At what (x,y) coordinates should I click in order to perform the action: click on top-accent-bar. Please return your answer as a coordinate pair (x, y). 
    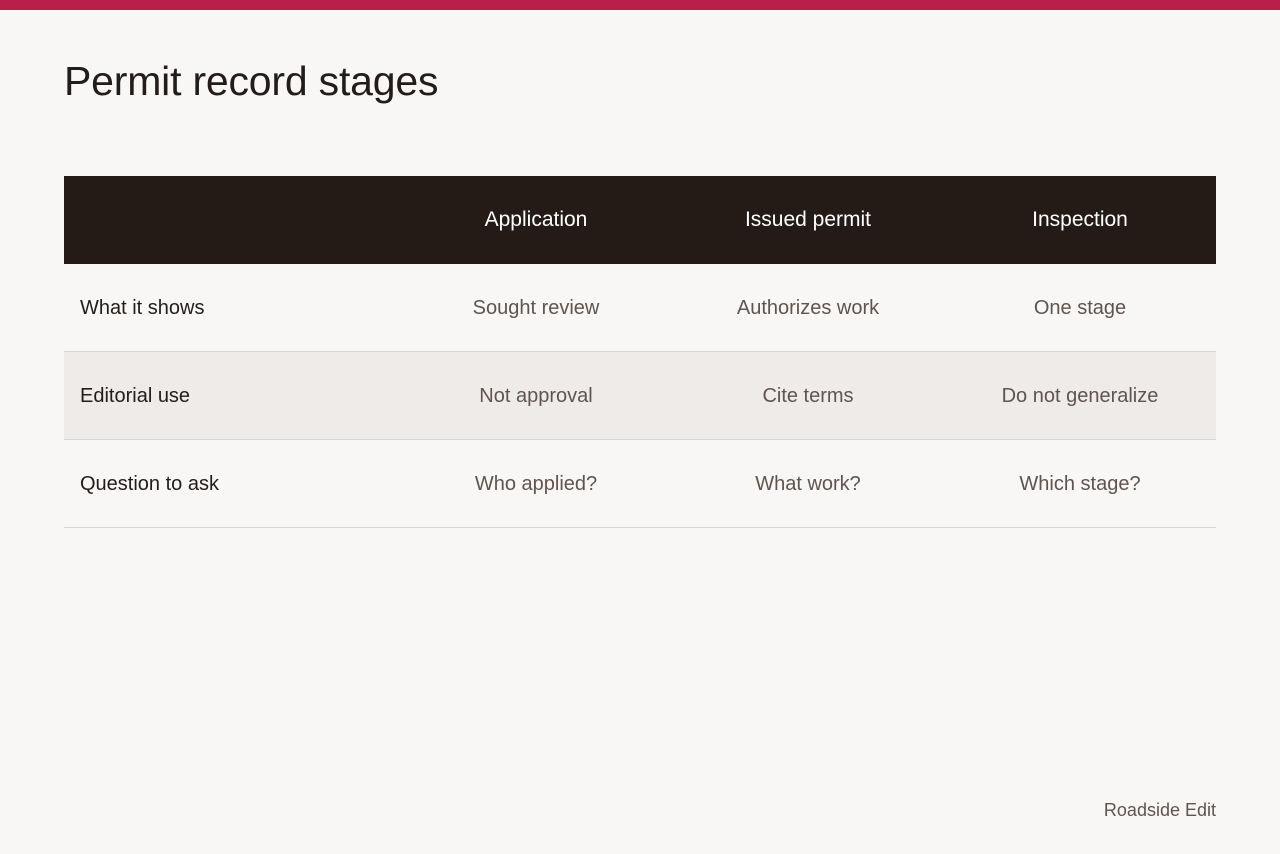
    Looking at the image, I should click on (640, 5).